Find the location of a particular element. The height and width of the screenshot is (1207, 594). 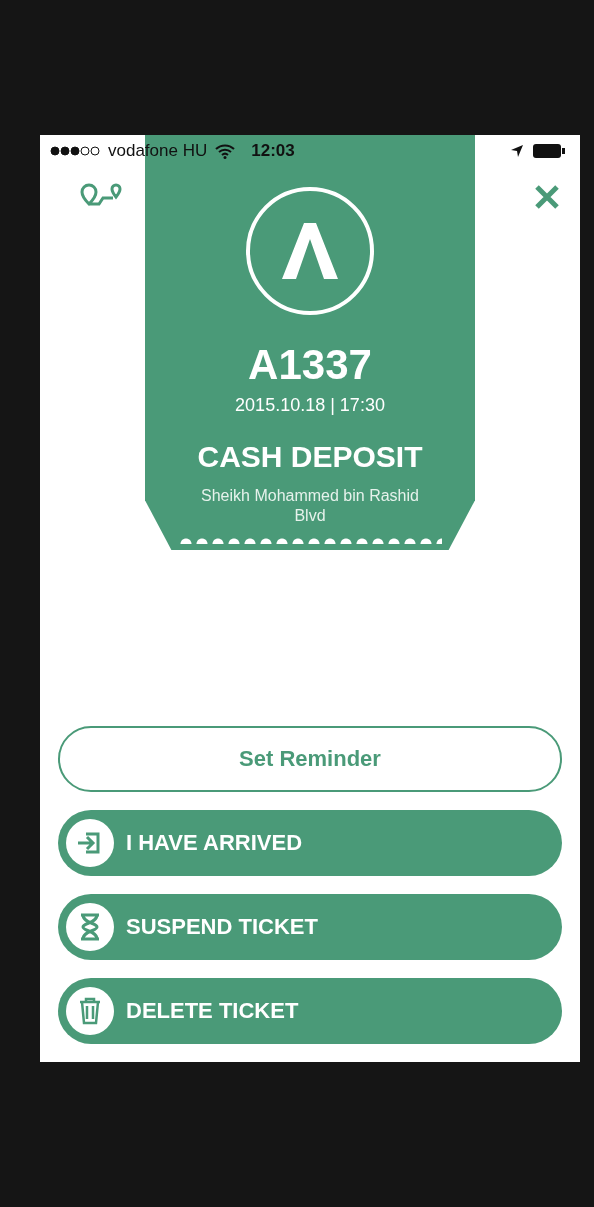

branch-address: Sheikh Mohammed bin Rashid Blvd is located at coordinates (310, 506).